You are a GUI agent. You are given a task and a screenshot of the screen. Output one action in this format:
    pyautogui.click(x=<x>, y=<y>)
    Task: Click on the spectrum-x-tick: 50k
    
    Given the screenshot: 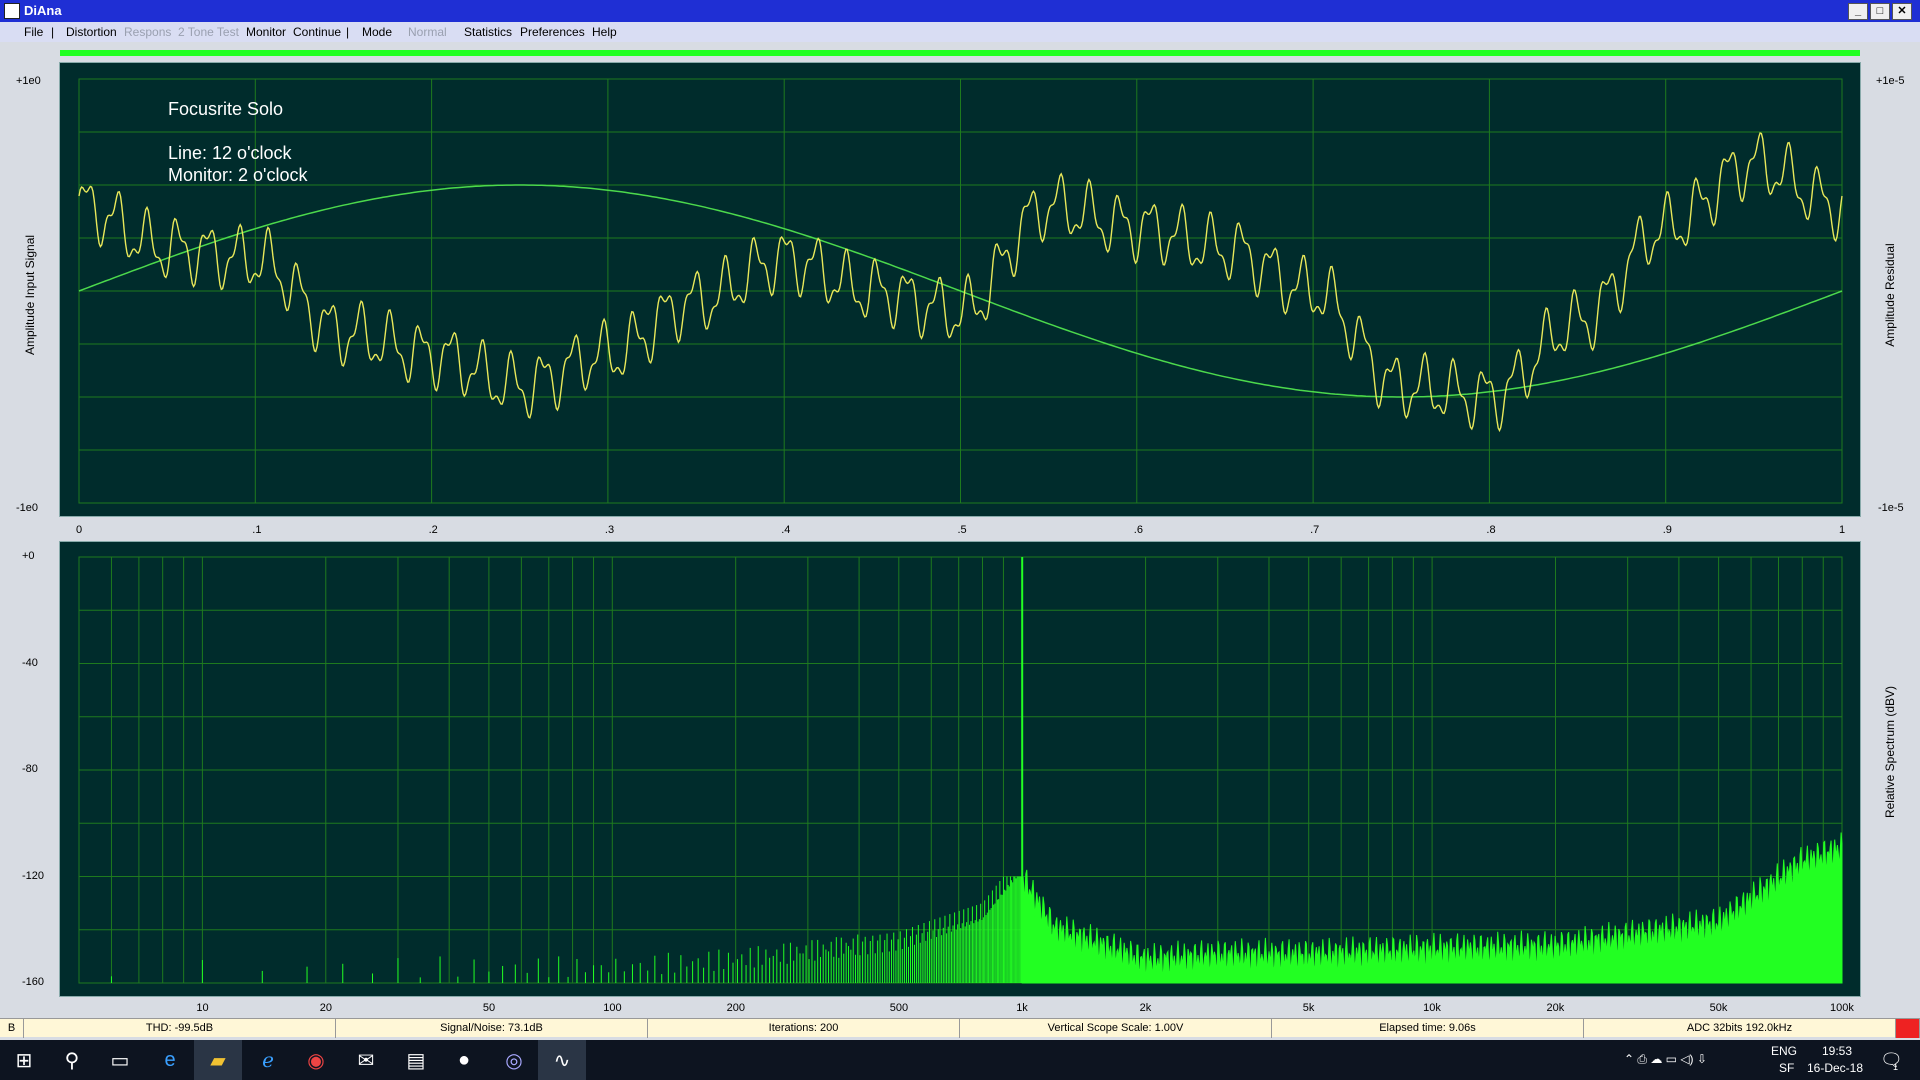 What is the action you would take?
    pyautogui.click(x=1718, y=1008)
    